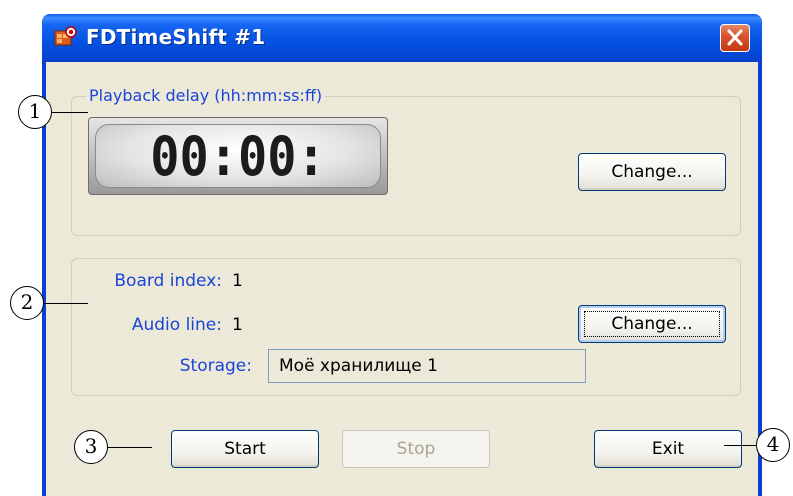  I want to click on stop-button-label: Stop, so click(416, 449).